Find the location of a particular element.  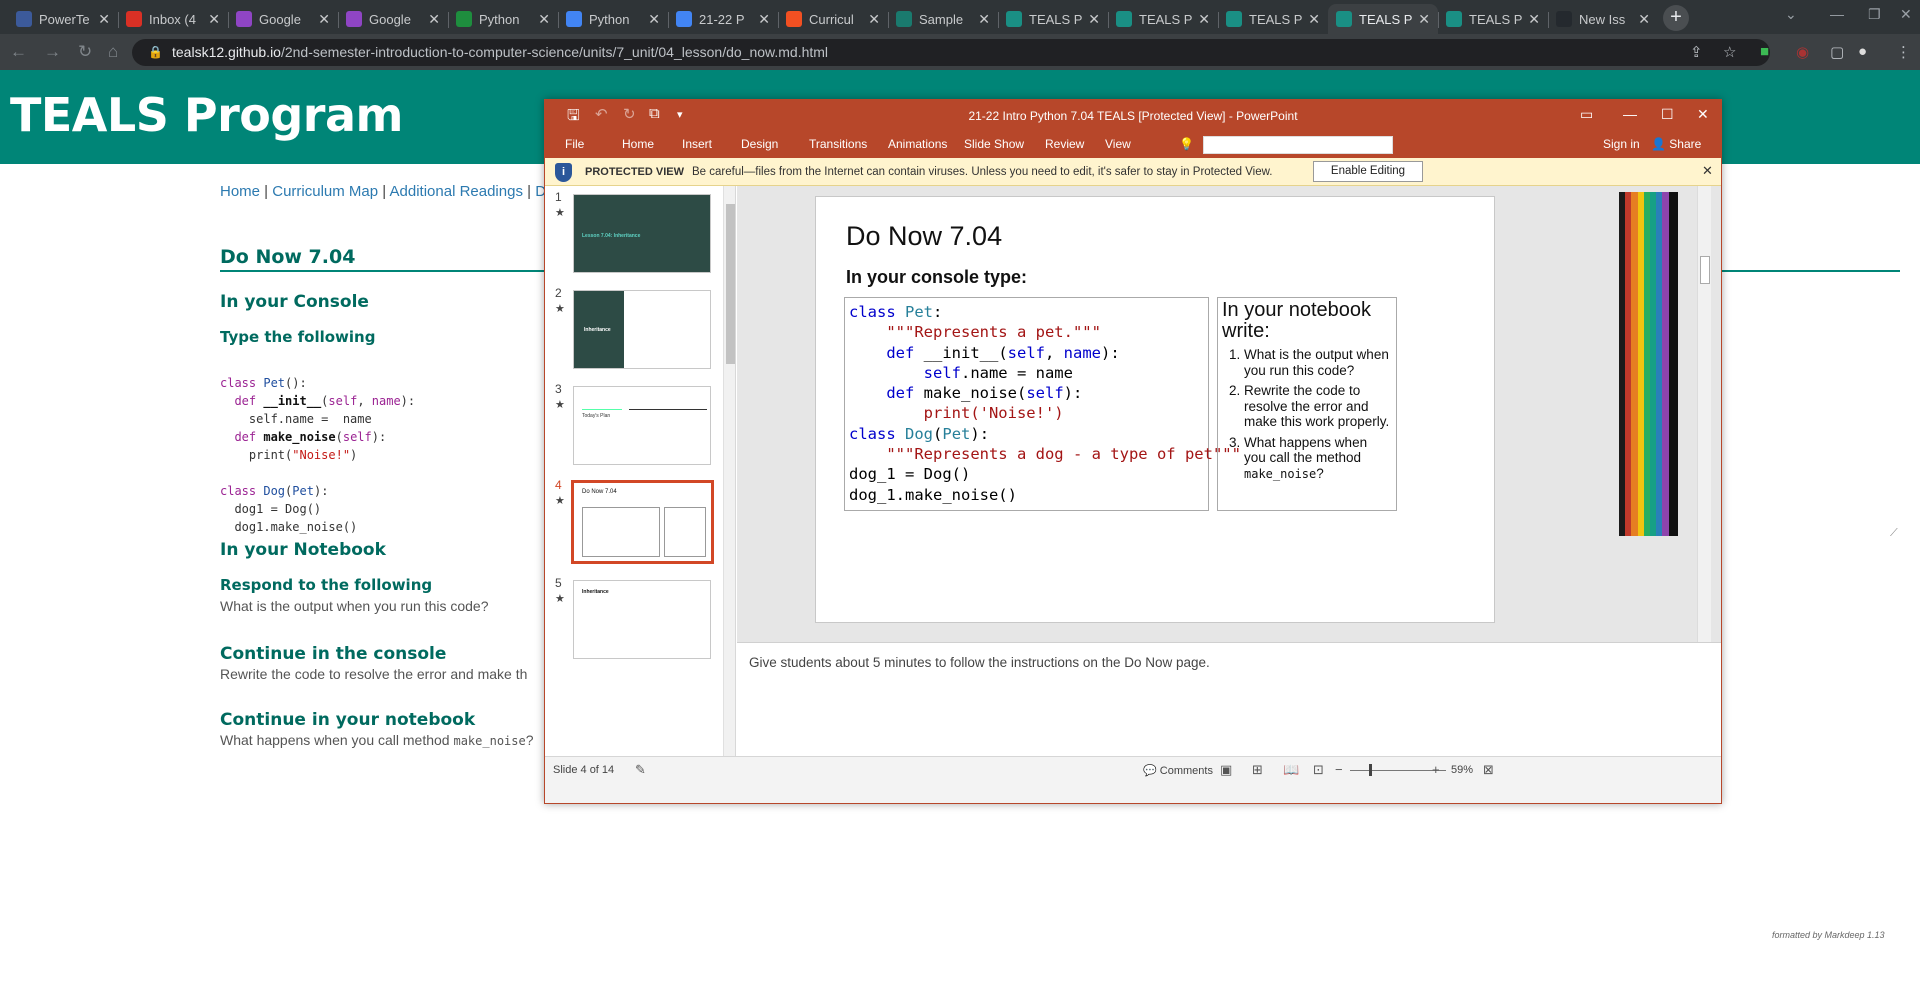

back-arrow-icon: ← is located at coordinates (18, 52).